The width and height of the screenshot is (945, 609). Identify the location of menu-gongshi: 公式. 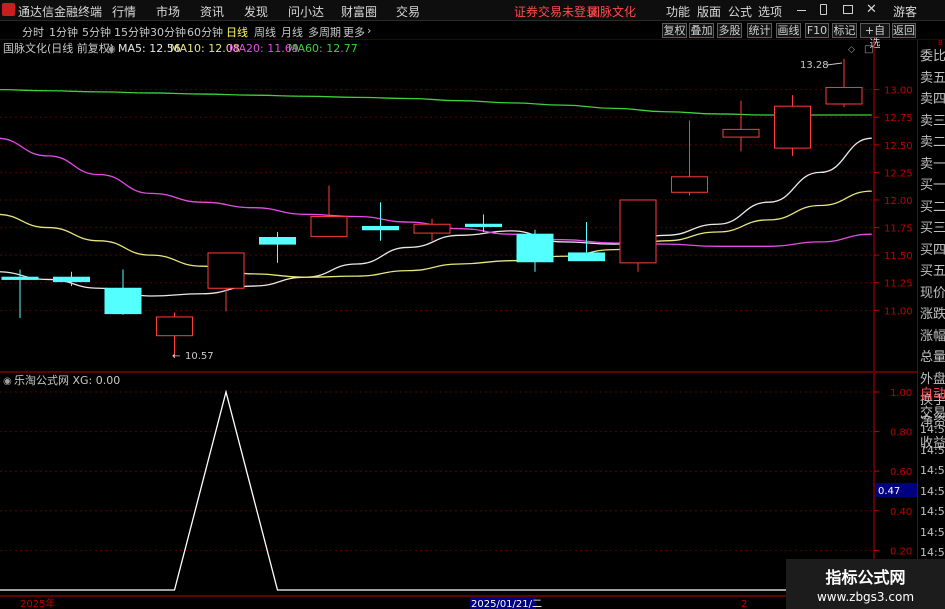
(740, 11).